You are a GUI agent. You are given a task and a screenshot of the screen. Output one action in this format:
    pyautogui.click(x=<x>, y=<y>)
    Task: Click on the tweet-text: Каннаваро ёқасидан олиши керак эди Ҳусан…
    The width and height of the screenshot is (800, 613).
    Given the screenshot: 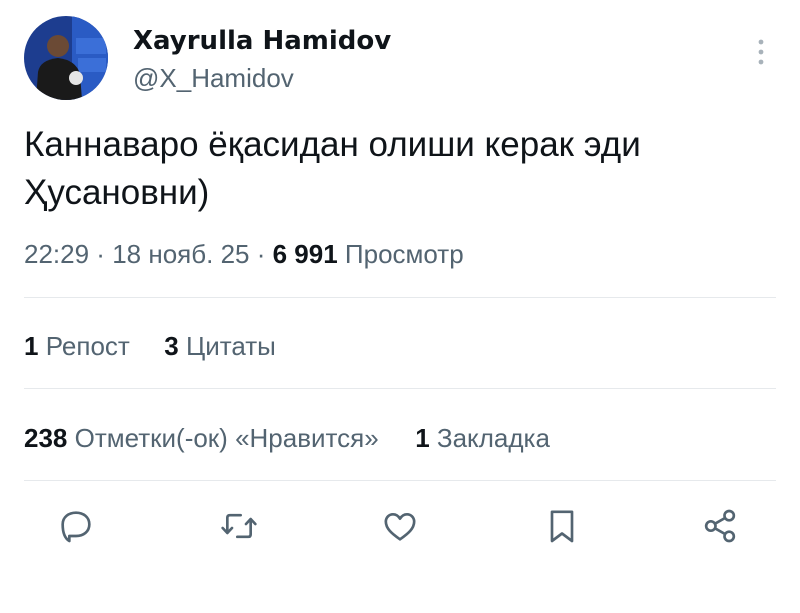 What is the action you would take?
    pyautogui.click(x=332, y=168)
    